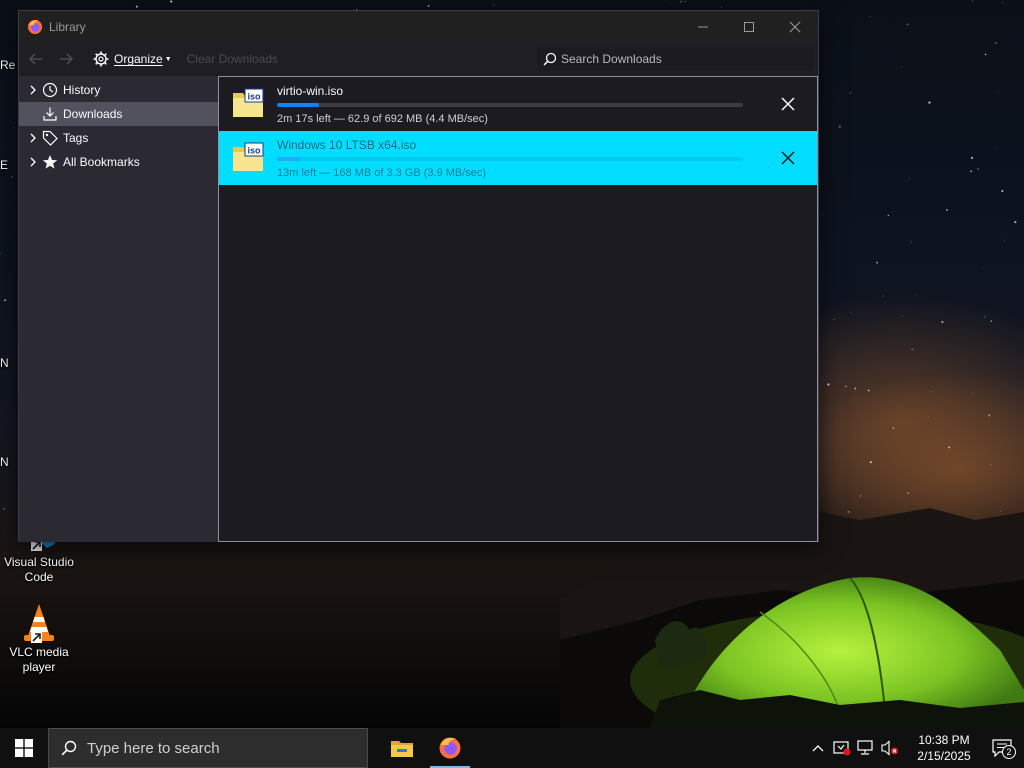 Image resolution: width=1024 pixels, height=768 pixels. Describe the element at coordinates (39, 659) in the screenshot. I see `desktop-icon-label: VLC media player` at that location.